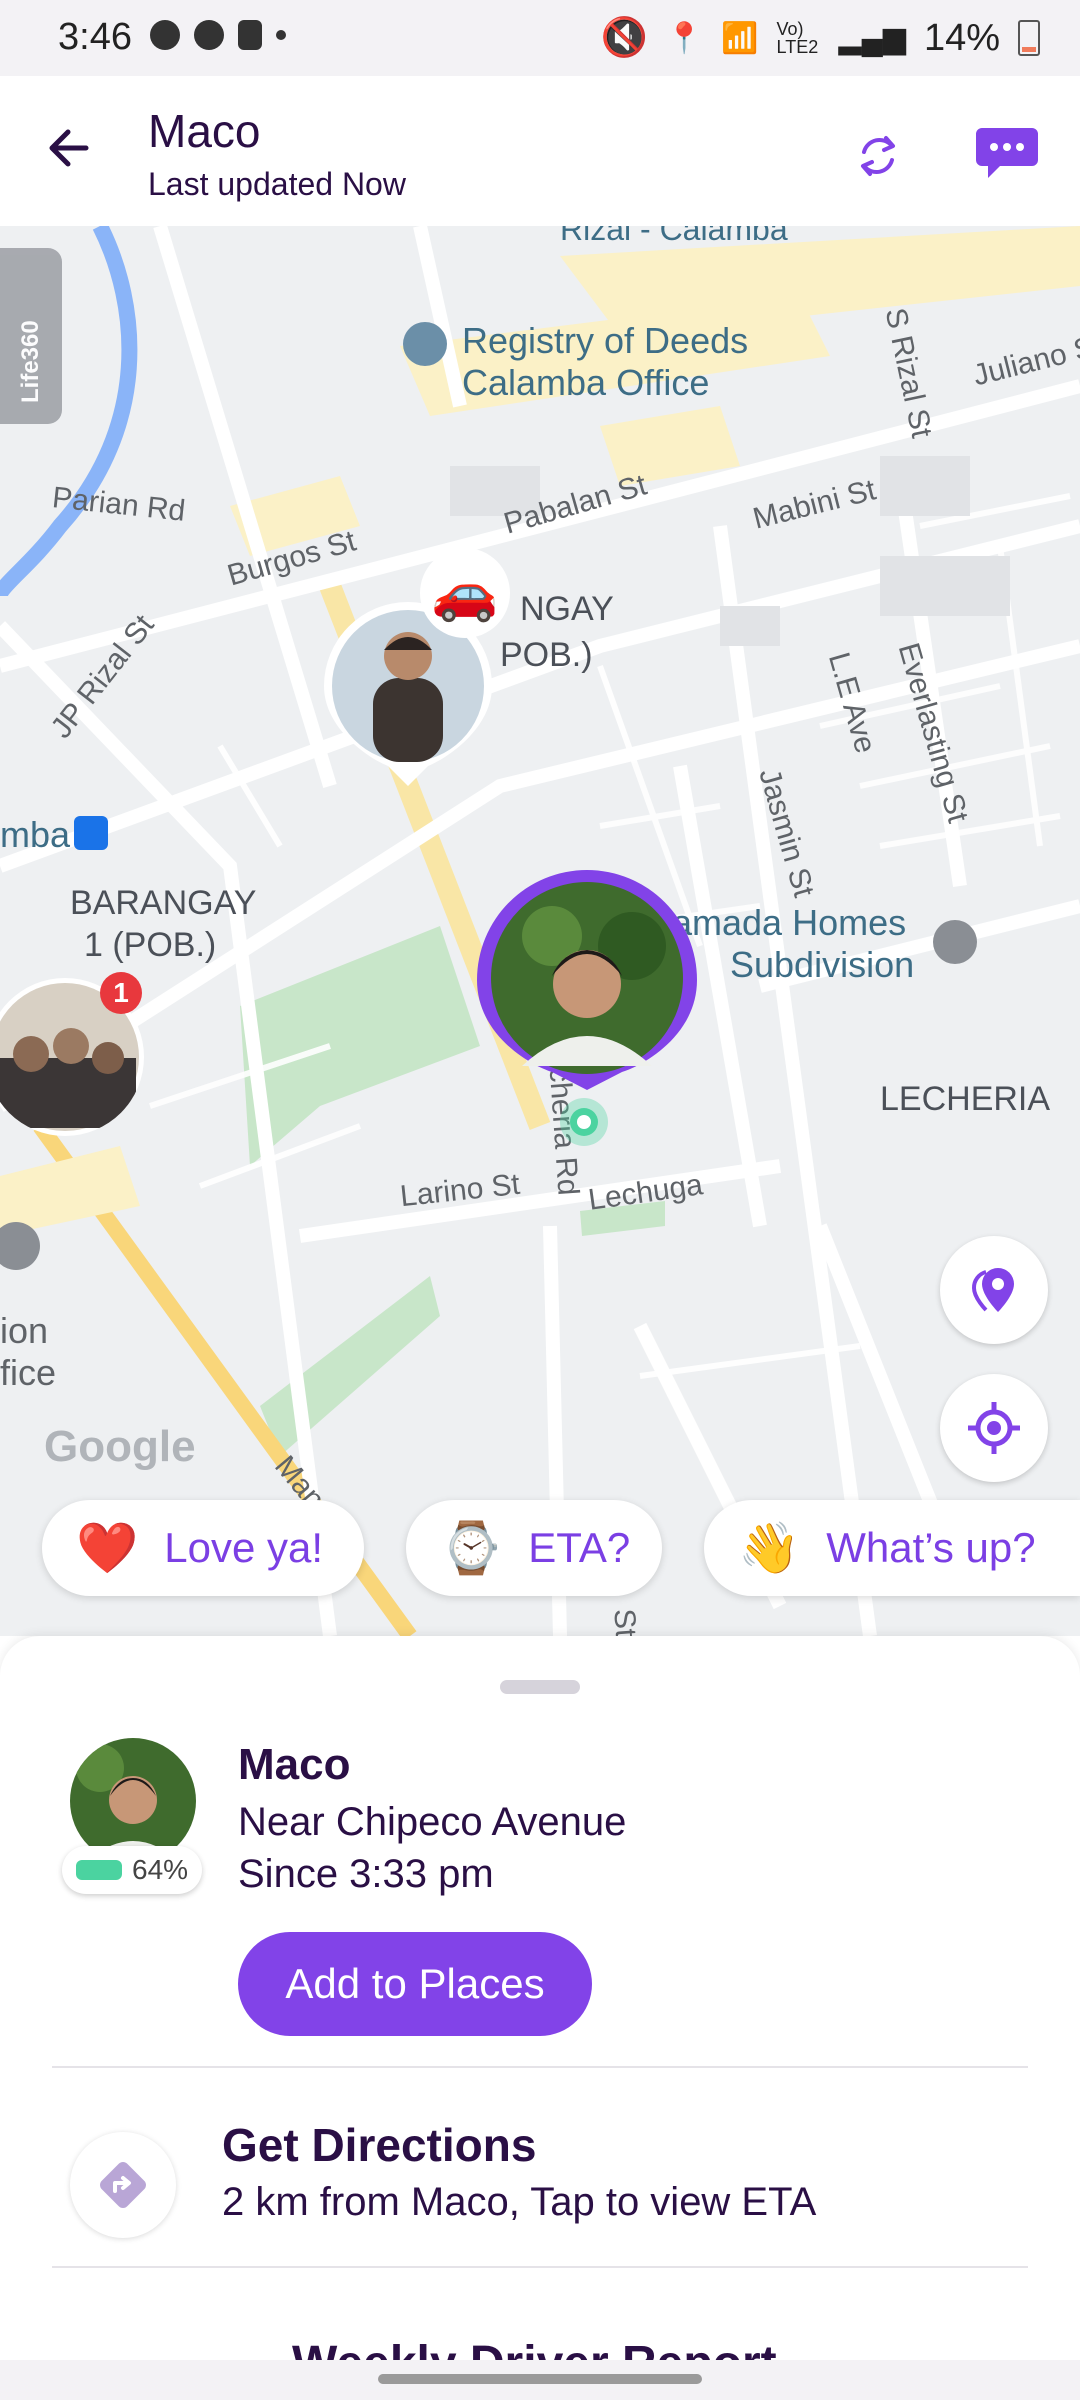  Describe the element at coordinates (769, 1547) in the screenshot. I see `wave-icon: 👋` at that location.